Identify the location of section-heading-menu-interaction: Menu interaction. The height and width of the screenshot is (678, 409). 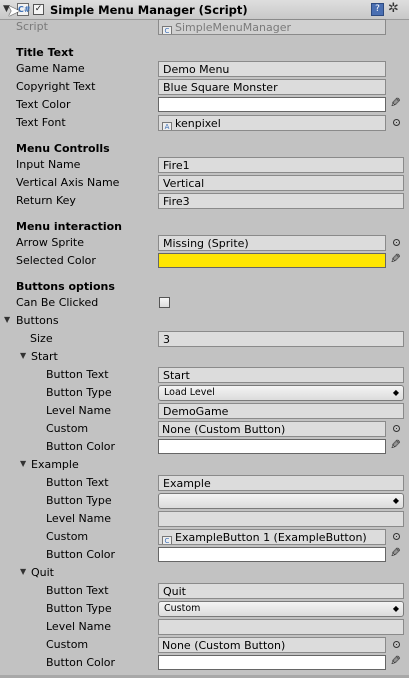
(69, 226).